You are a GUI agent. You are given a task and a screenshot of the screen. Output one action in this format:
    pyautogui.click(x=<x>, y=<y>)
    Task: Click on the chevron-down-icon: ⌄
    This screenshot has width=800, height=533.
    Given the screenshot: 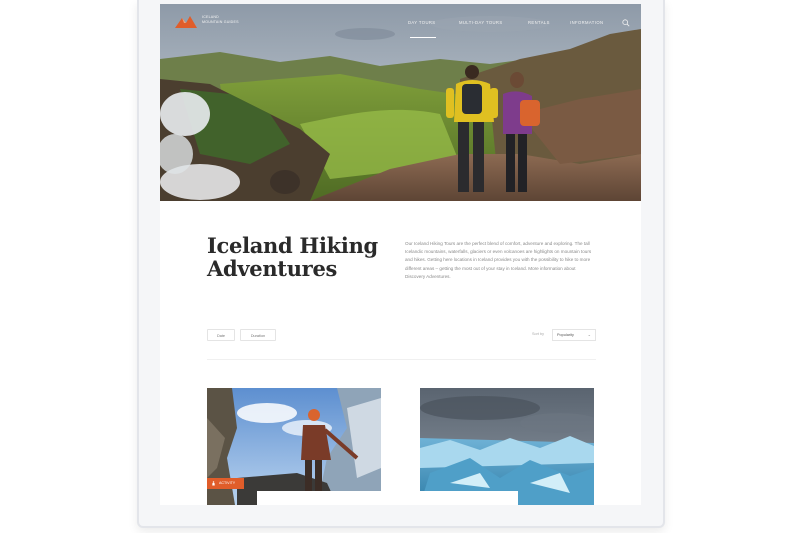 What is the action you would take?
    pyautogui.click(x=589, y=334)
    